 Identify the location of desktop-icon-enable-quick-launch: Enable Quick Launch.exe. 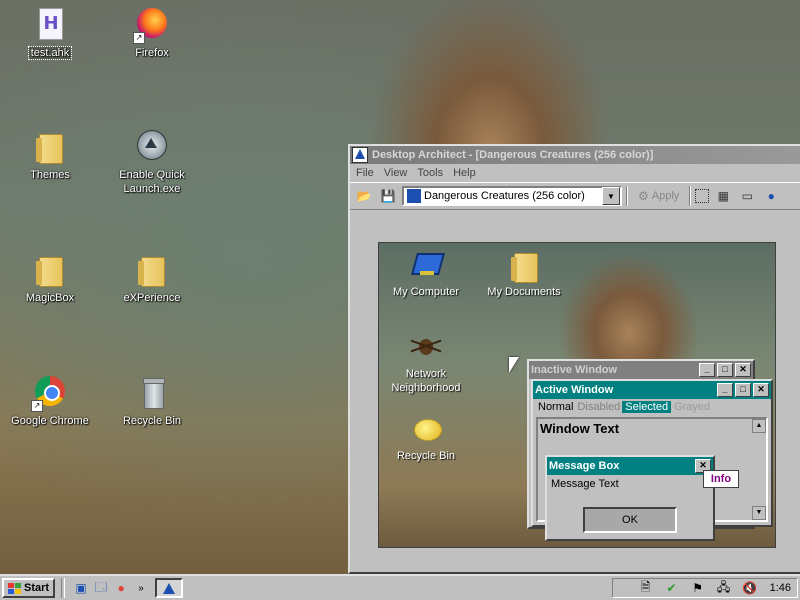
(152, 163).